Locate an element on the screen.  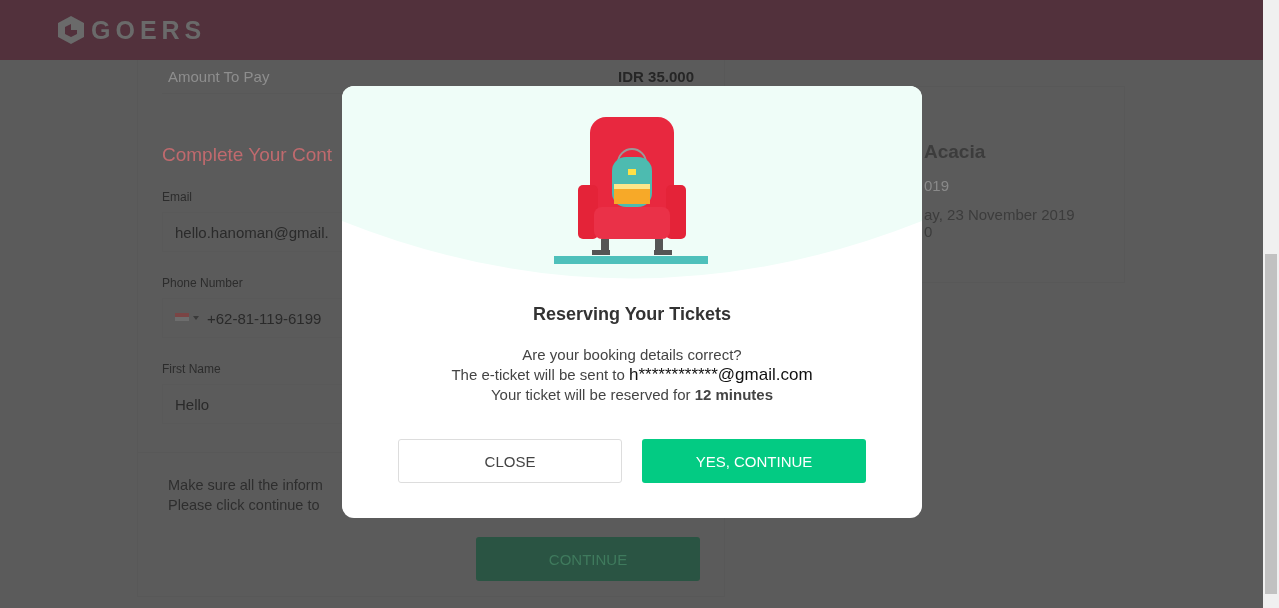
modal-title: Reserving Your Tickets is located at coordinates (632, 314).